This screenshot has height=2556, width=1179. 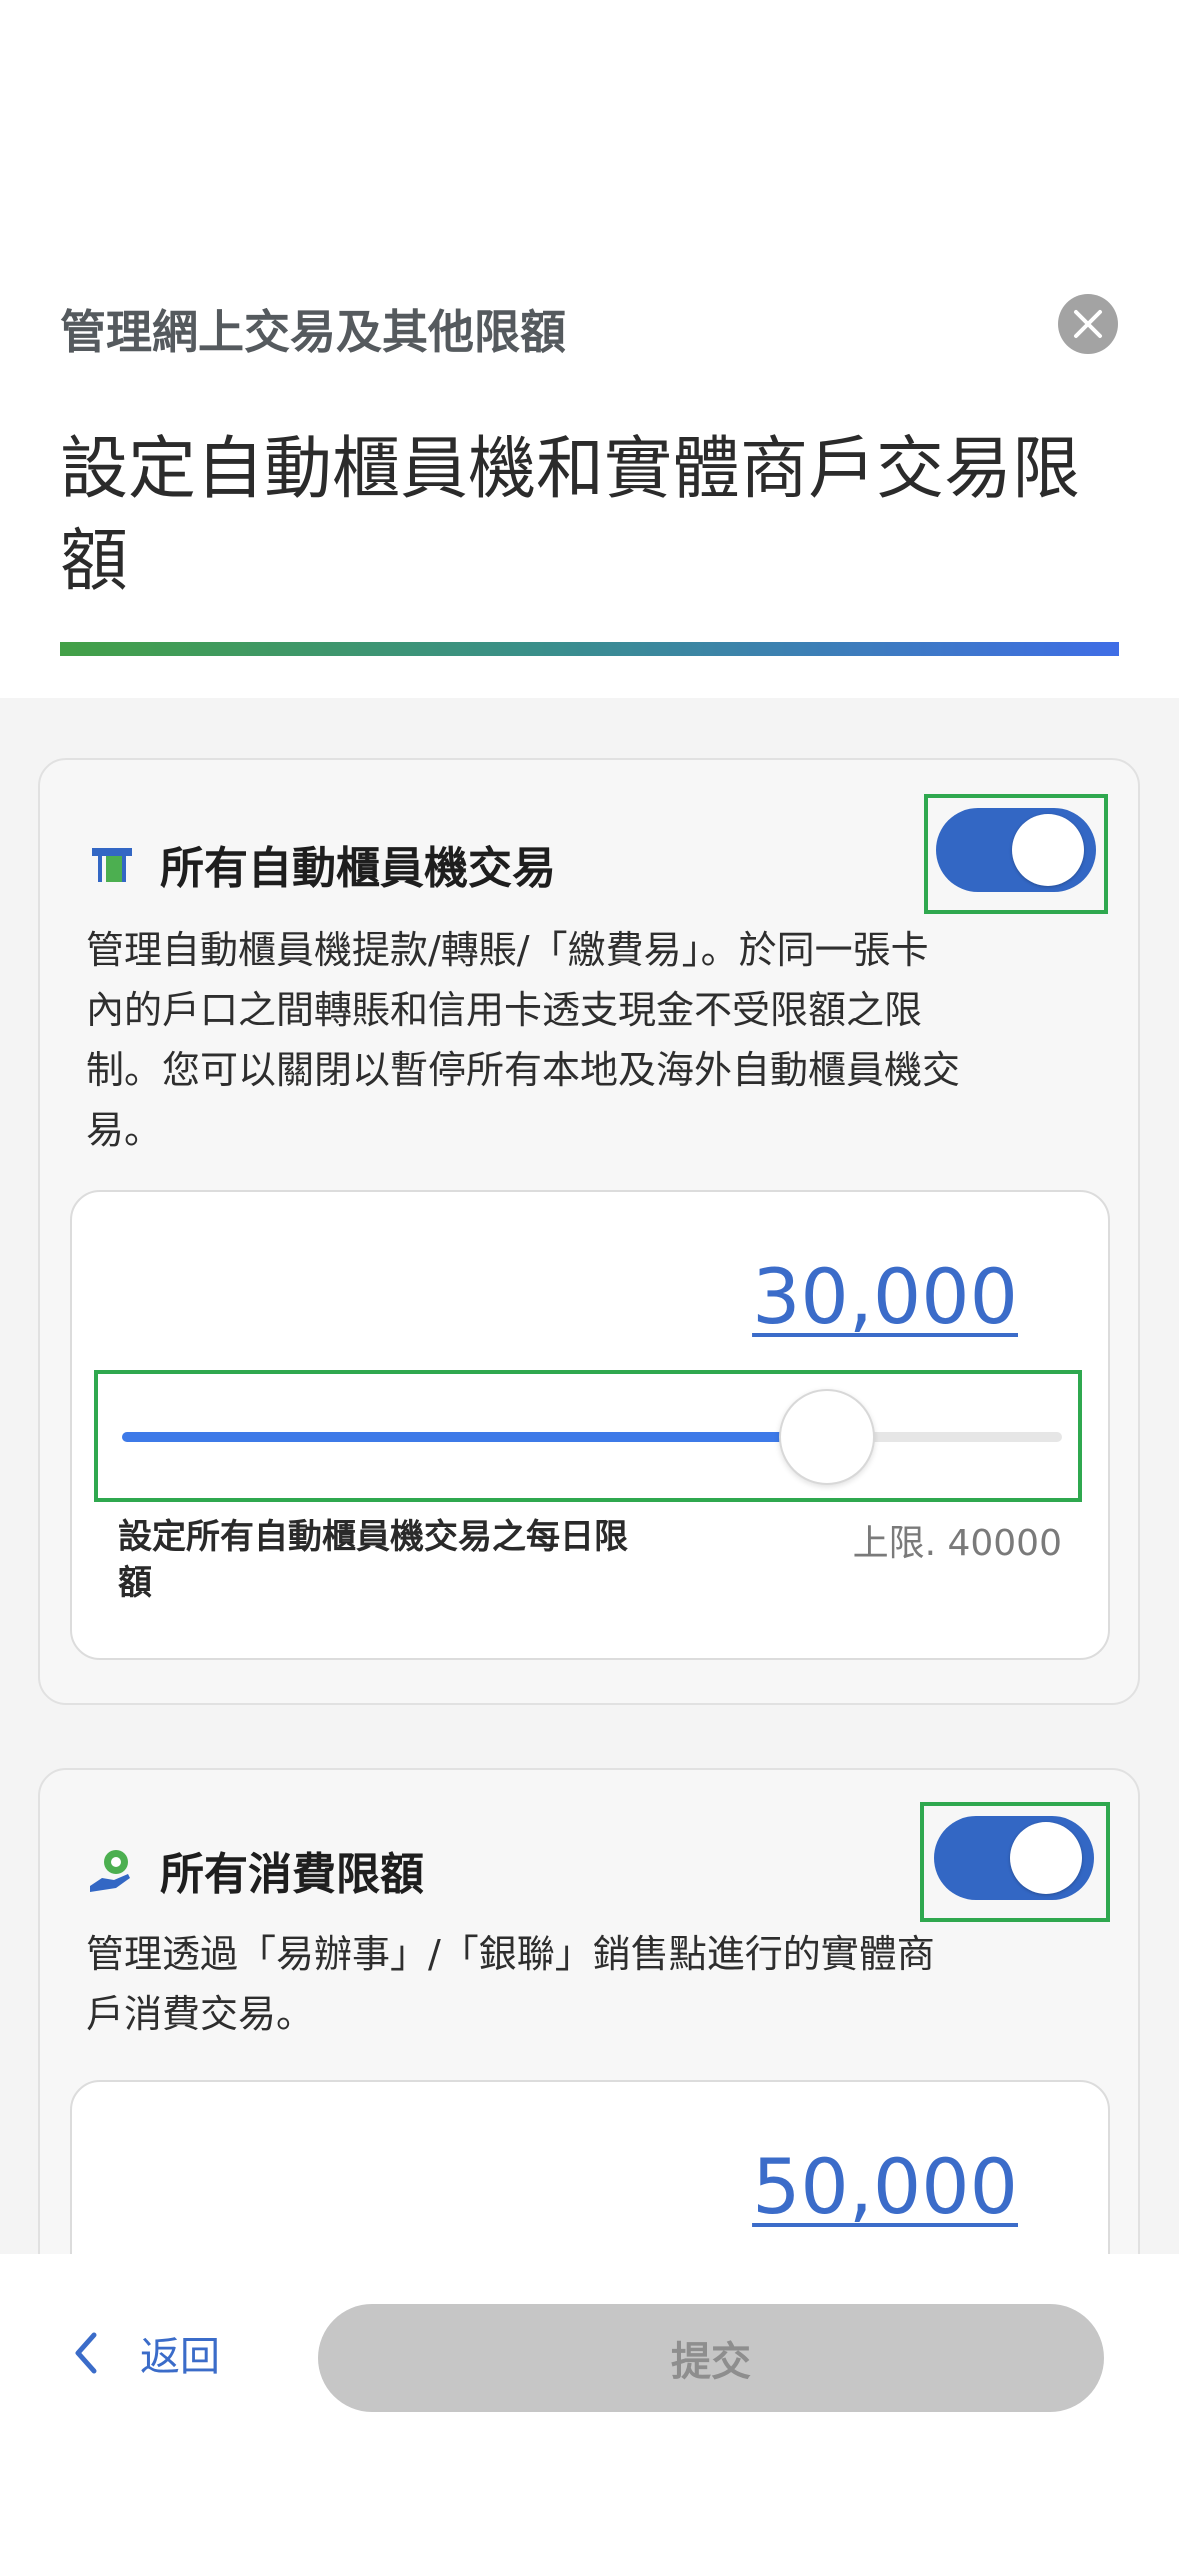 I want to click on back-label: 返回, so click(x=180, y=2357).